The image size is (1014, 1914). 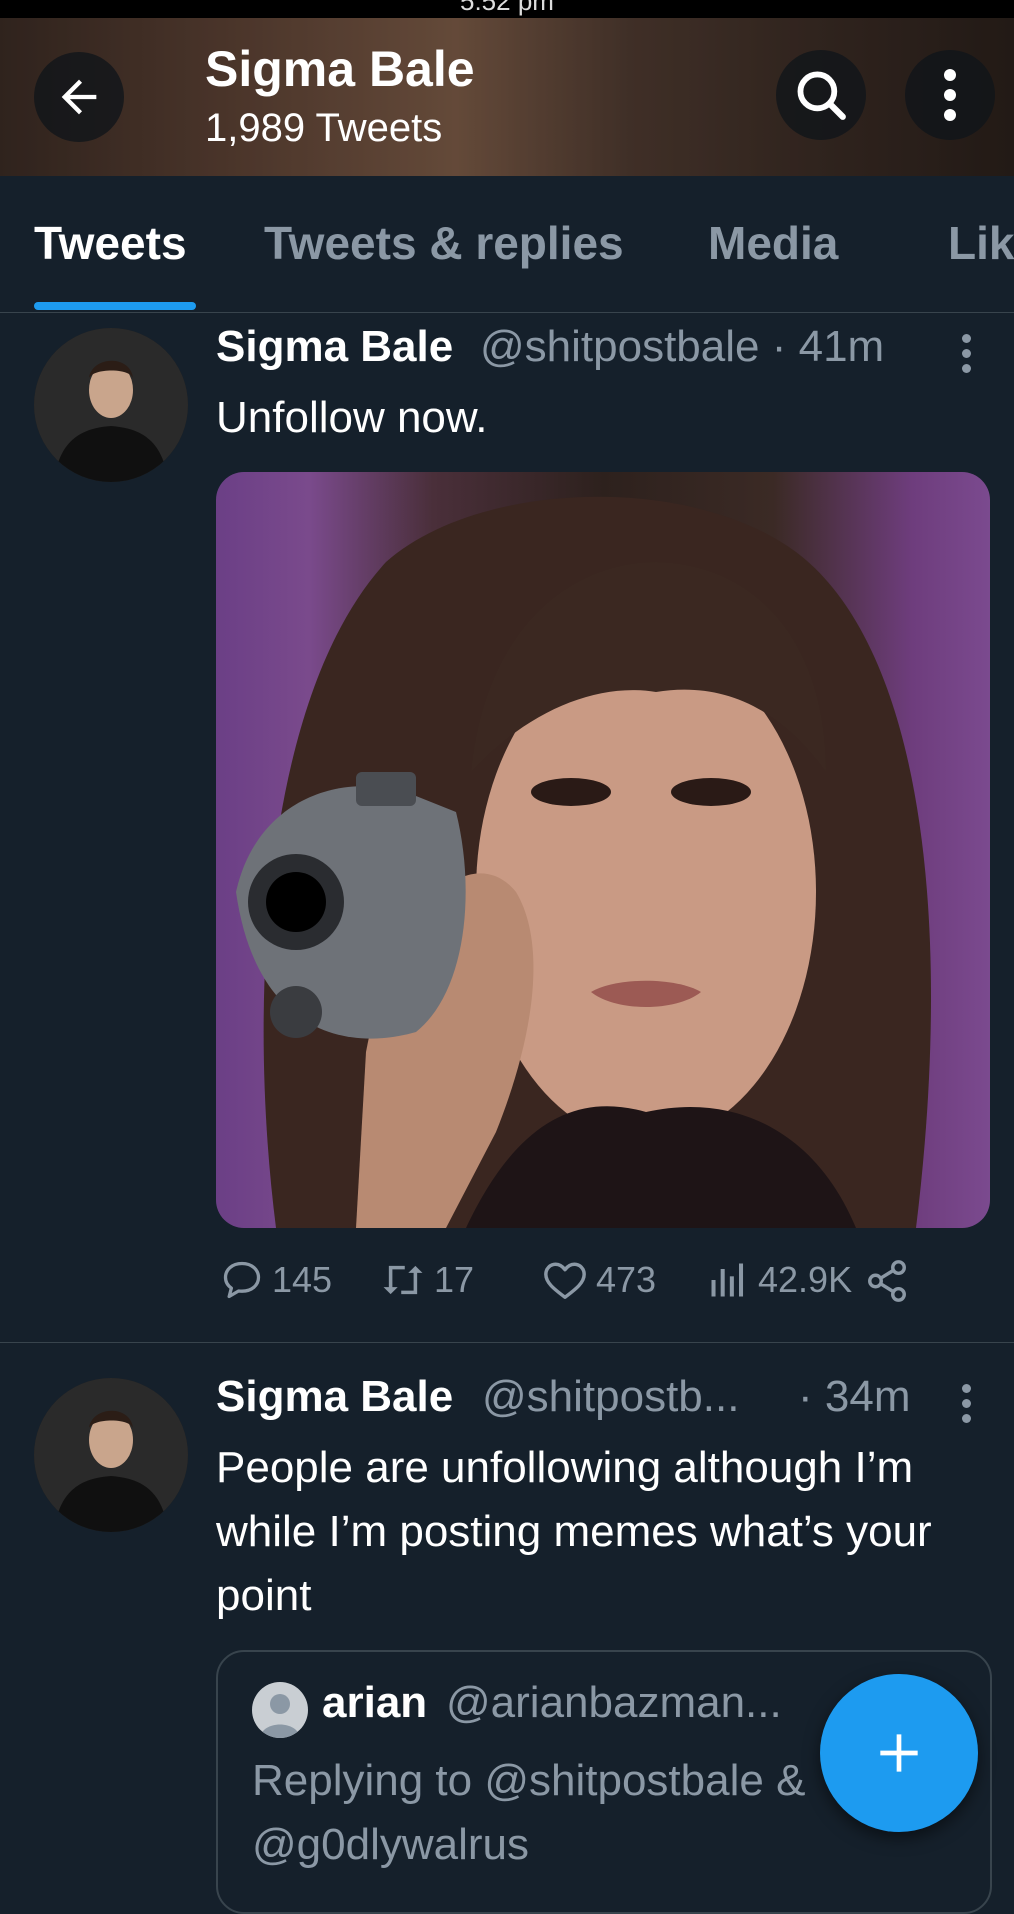 I want to click on compose-tweet-button, so click(x=899, y=1753).